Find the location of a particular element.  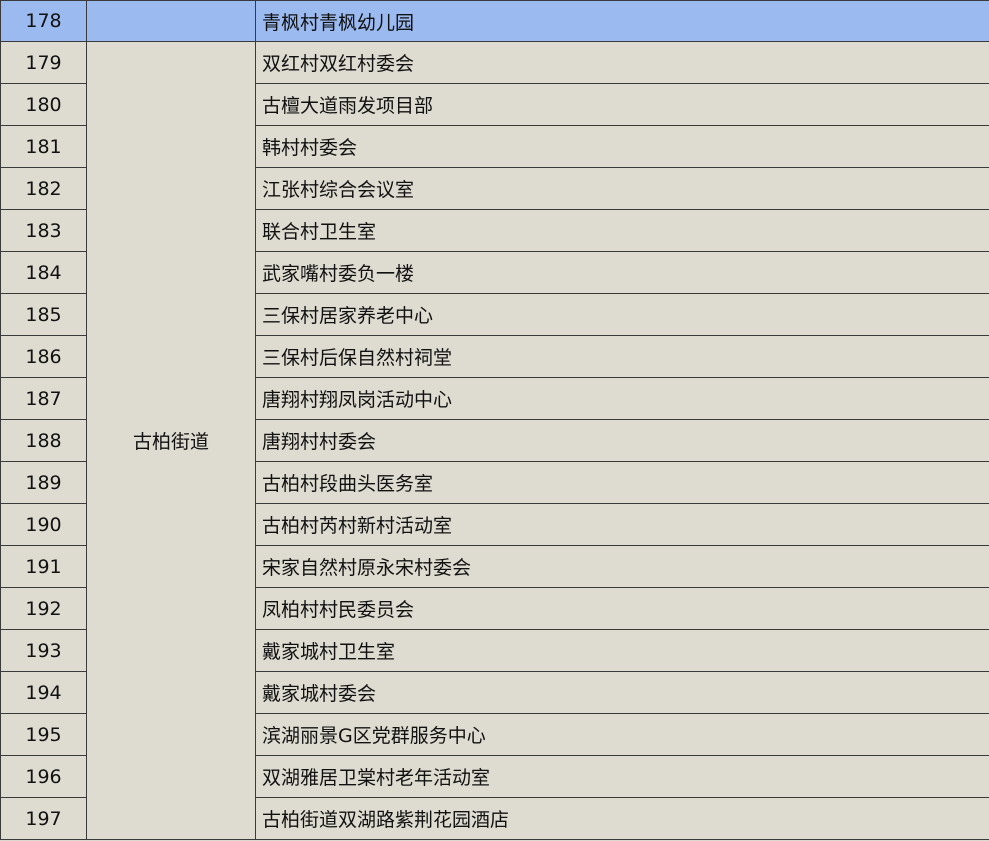

row-number-cell: 195 is located at coordinates (43, 734).